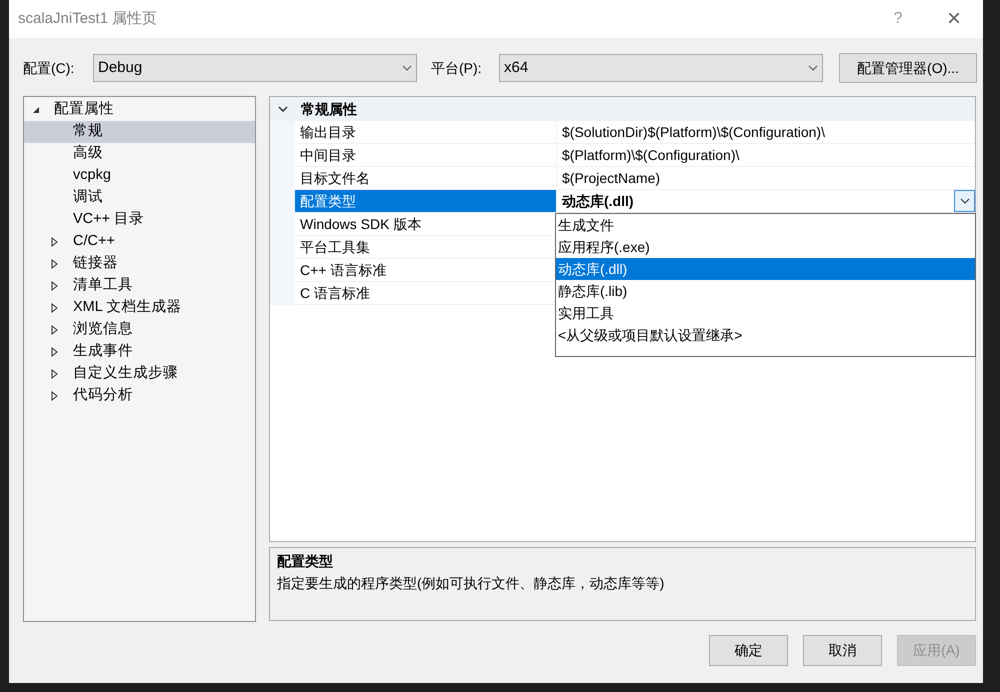 The width and height of the screenshot is (1000, 692). Describe the element at coordinates (651, 155) in the screenshot. I see `property-value: $(Platform)\$(Configuration)\` at that location.